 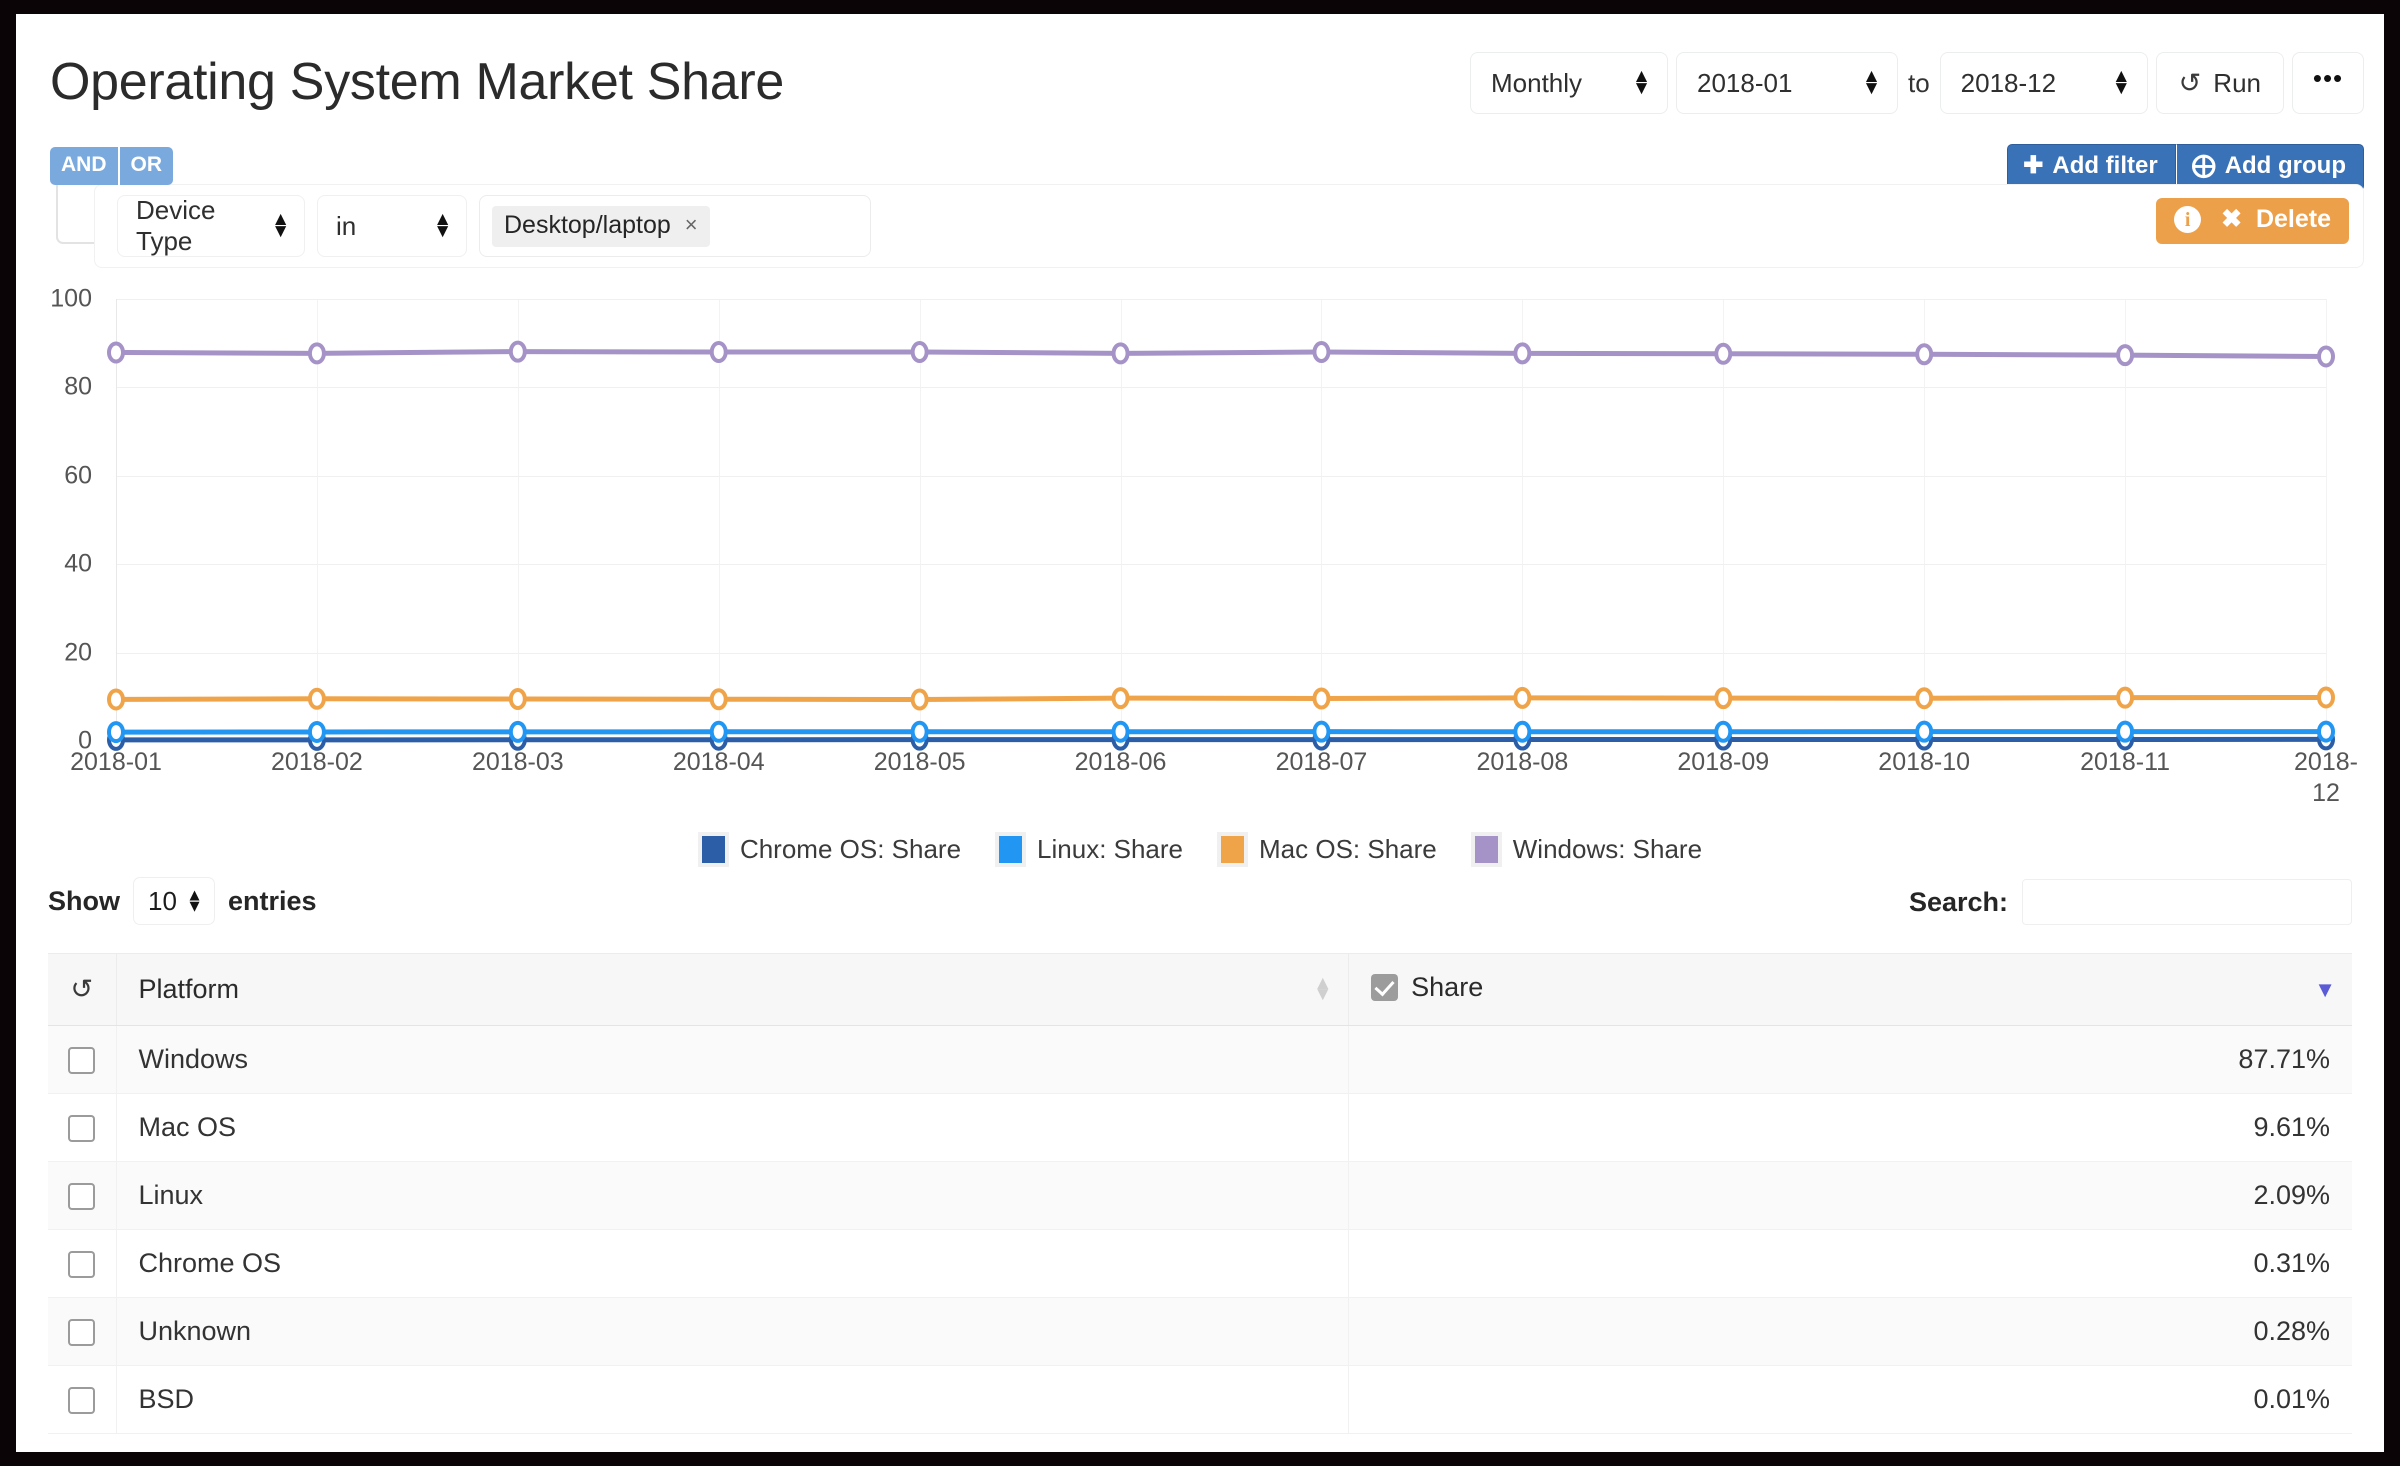 What do you see at coordinates (1200, 1399) in the screenshot?
I see `table-row: BSD 0.01%` at bounding box center [1200, 1399].